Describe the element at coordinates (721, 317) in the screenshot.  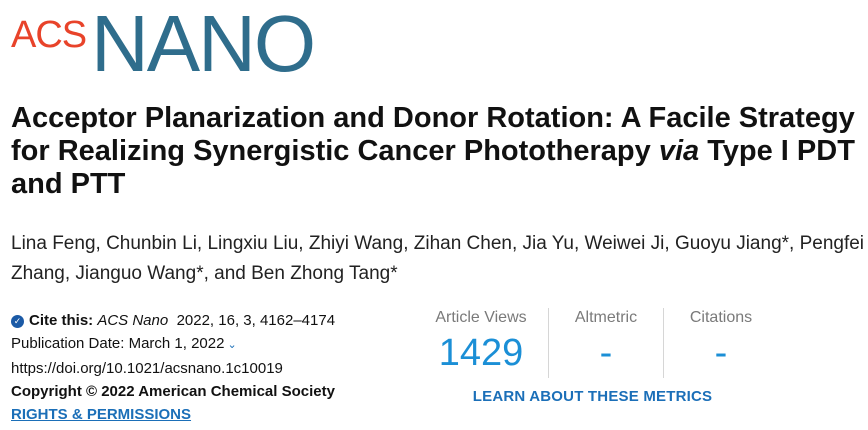
I see `metric-label: Citations` at that location.